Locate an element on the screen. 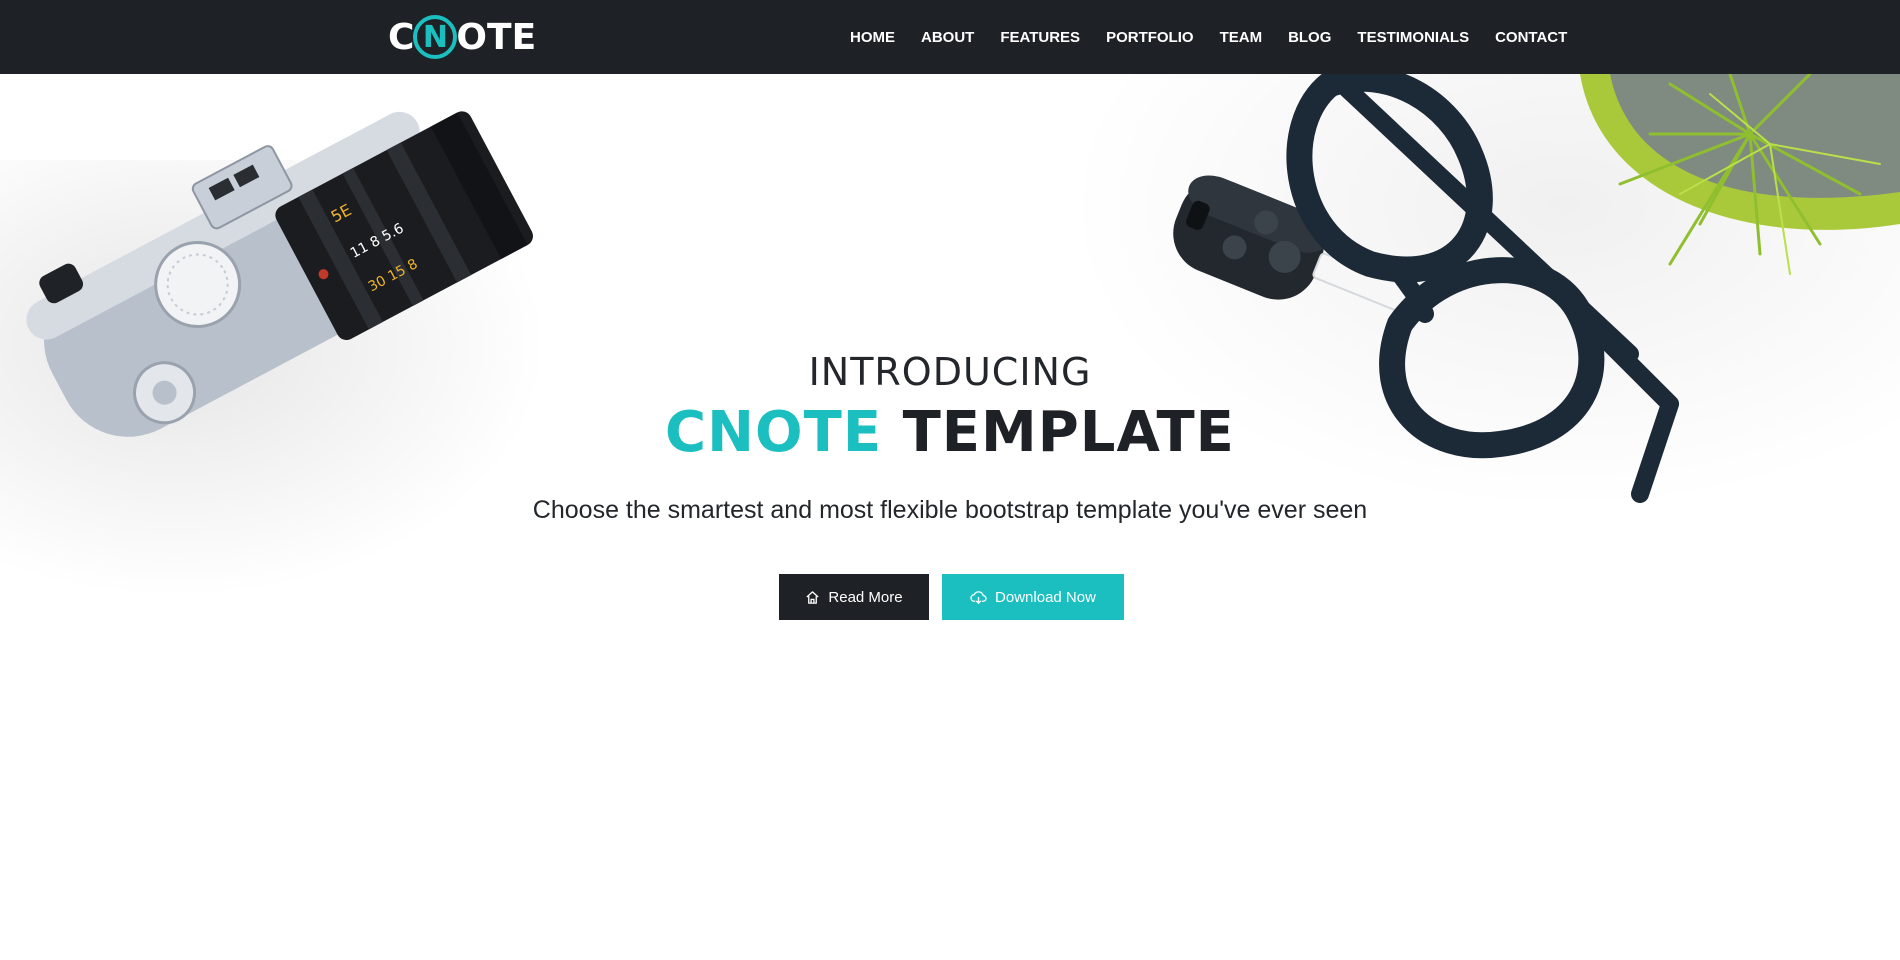 Image resolution: width=1900 pixels, height=960 pixels. hero-title-rest: TEMPLATE is located at coordinates (1068, 432).